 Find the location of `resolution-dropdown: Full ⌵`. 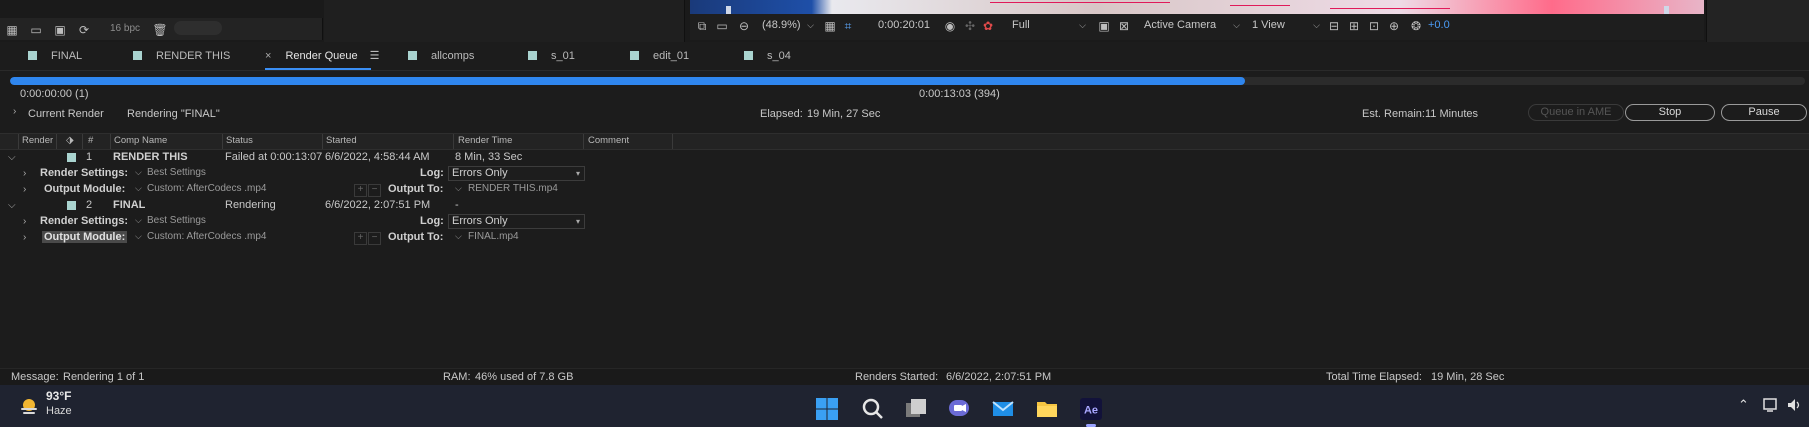

resolution-dropdown: Full ⌵ is located at coordinates (1049, 25).